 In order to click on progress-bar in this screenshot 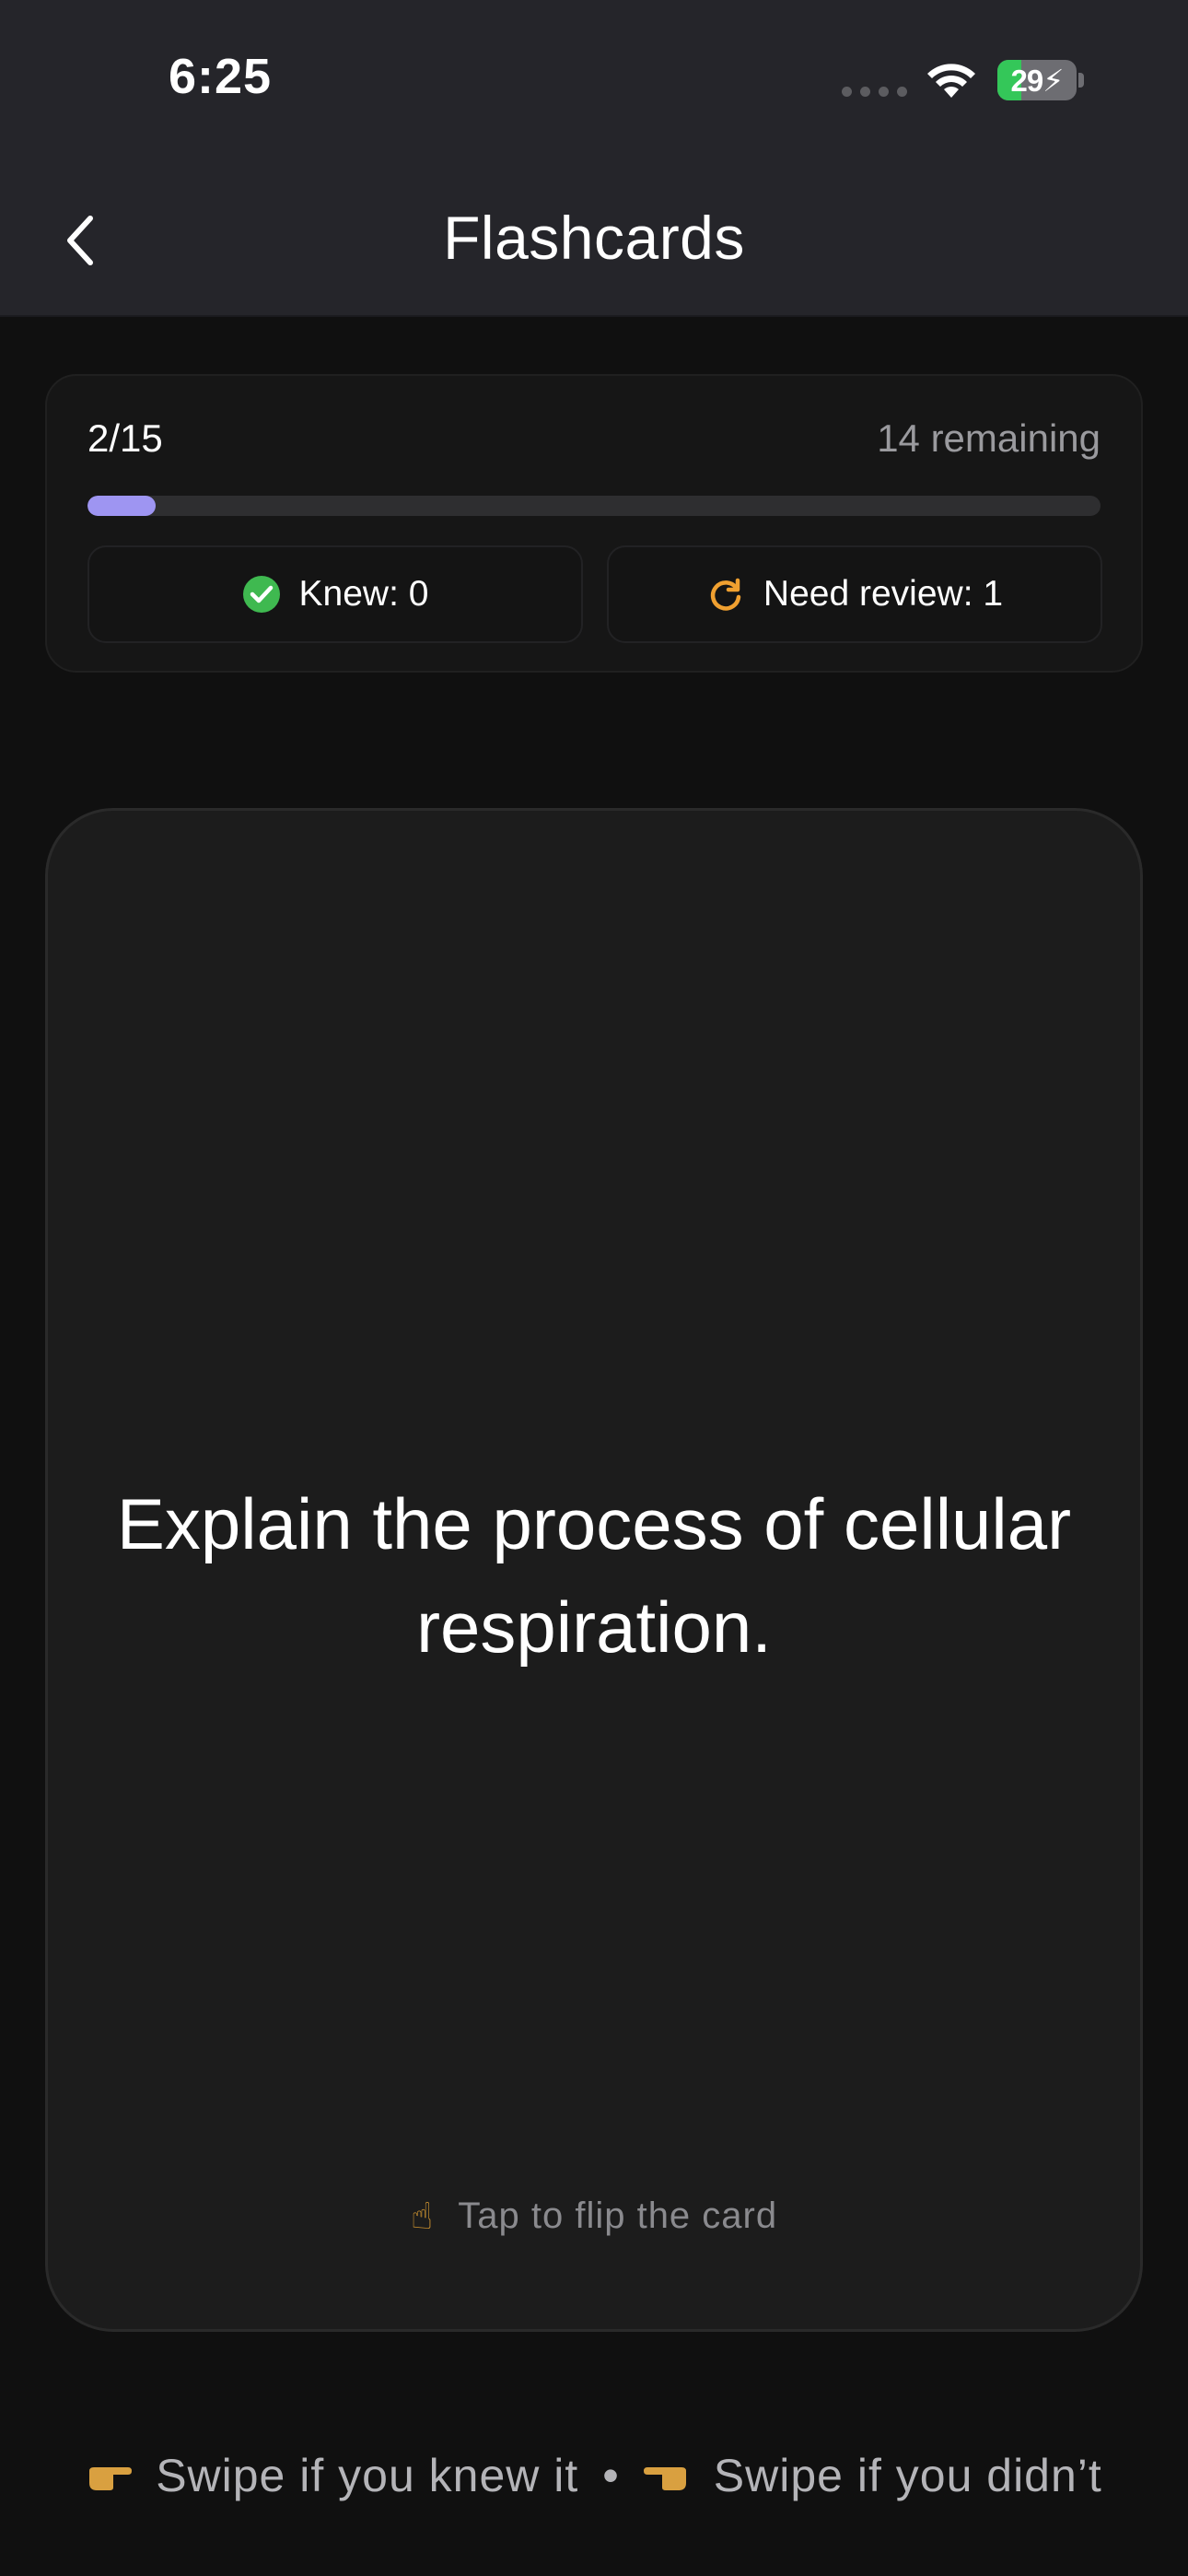, I will do `click(594, 506)`.